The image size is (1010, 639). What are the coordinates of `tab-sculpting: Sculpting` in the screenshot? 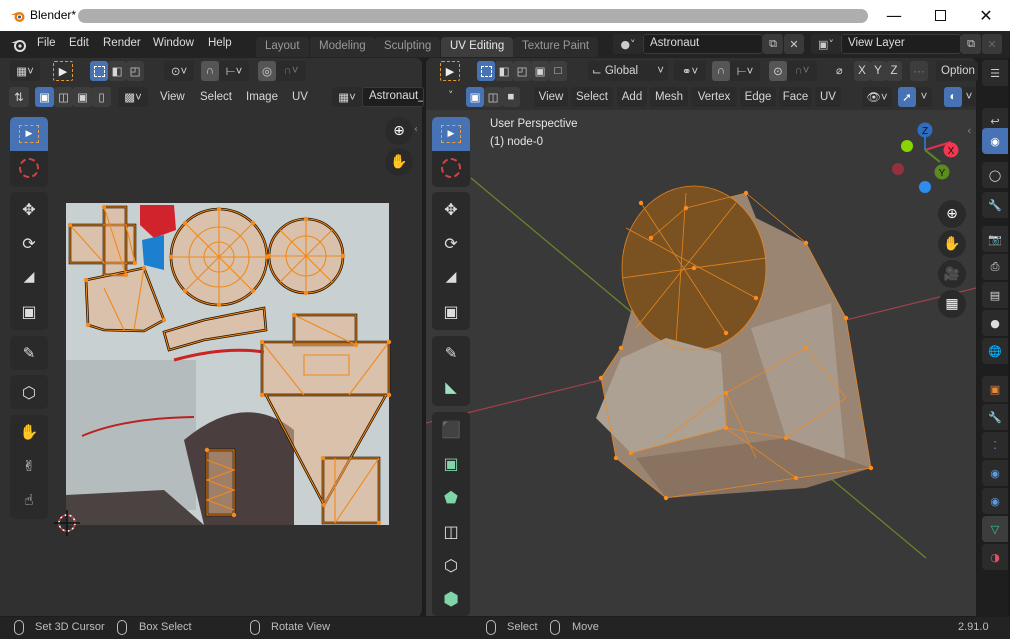 It's located at (408, 47).